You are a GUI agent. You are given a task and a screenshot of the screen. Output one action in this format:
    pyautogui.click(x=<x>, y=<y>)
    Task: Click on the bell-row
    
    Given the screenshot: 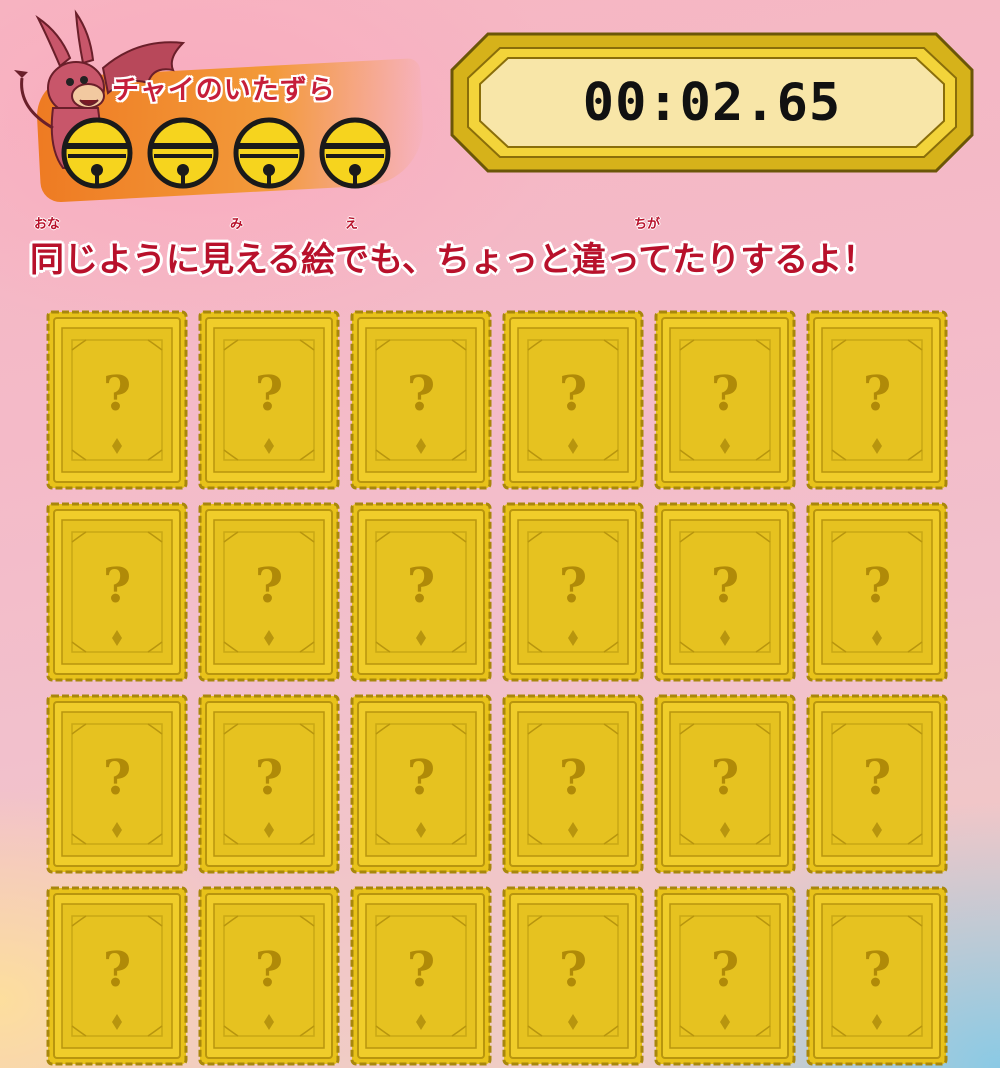 What is the action you would take?
    pyautogui.click(x=226, y=153)
    